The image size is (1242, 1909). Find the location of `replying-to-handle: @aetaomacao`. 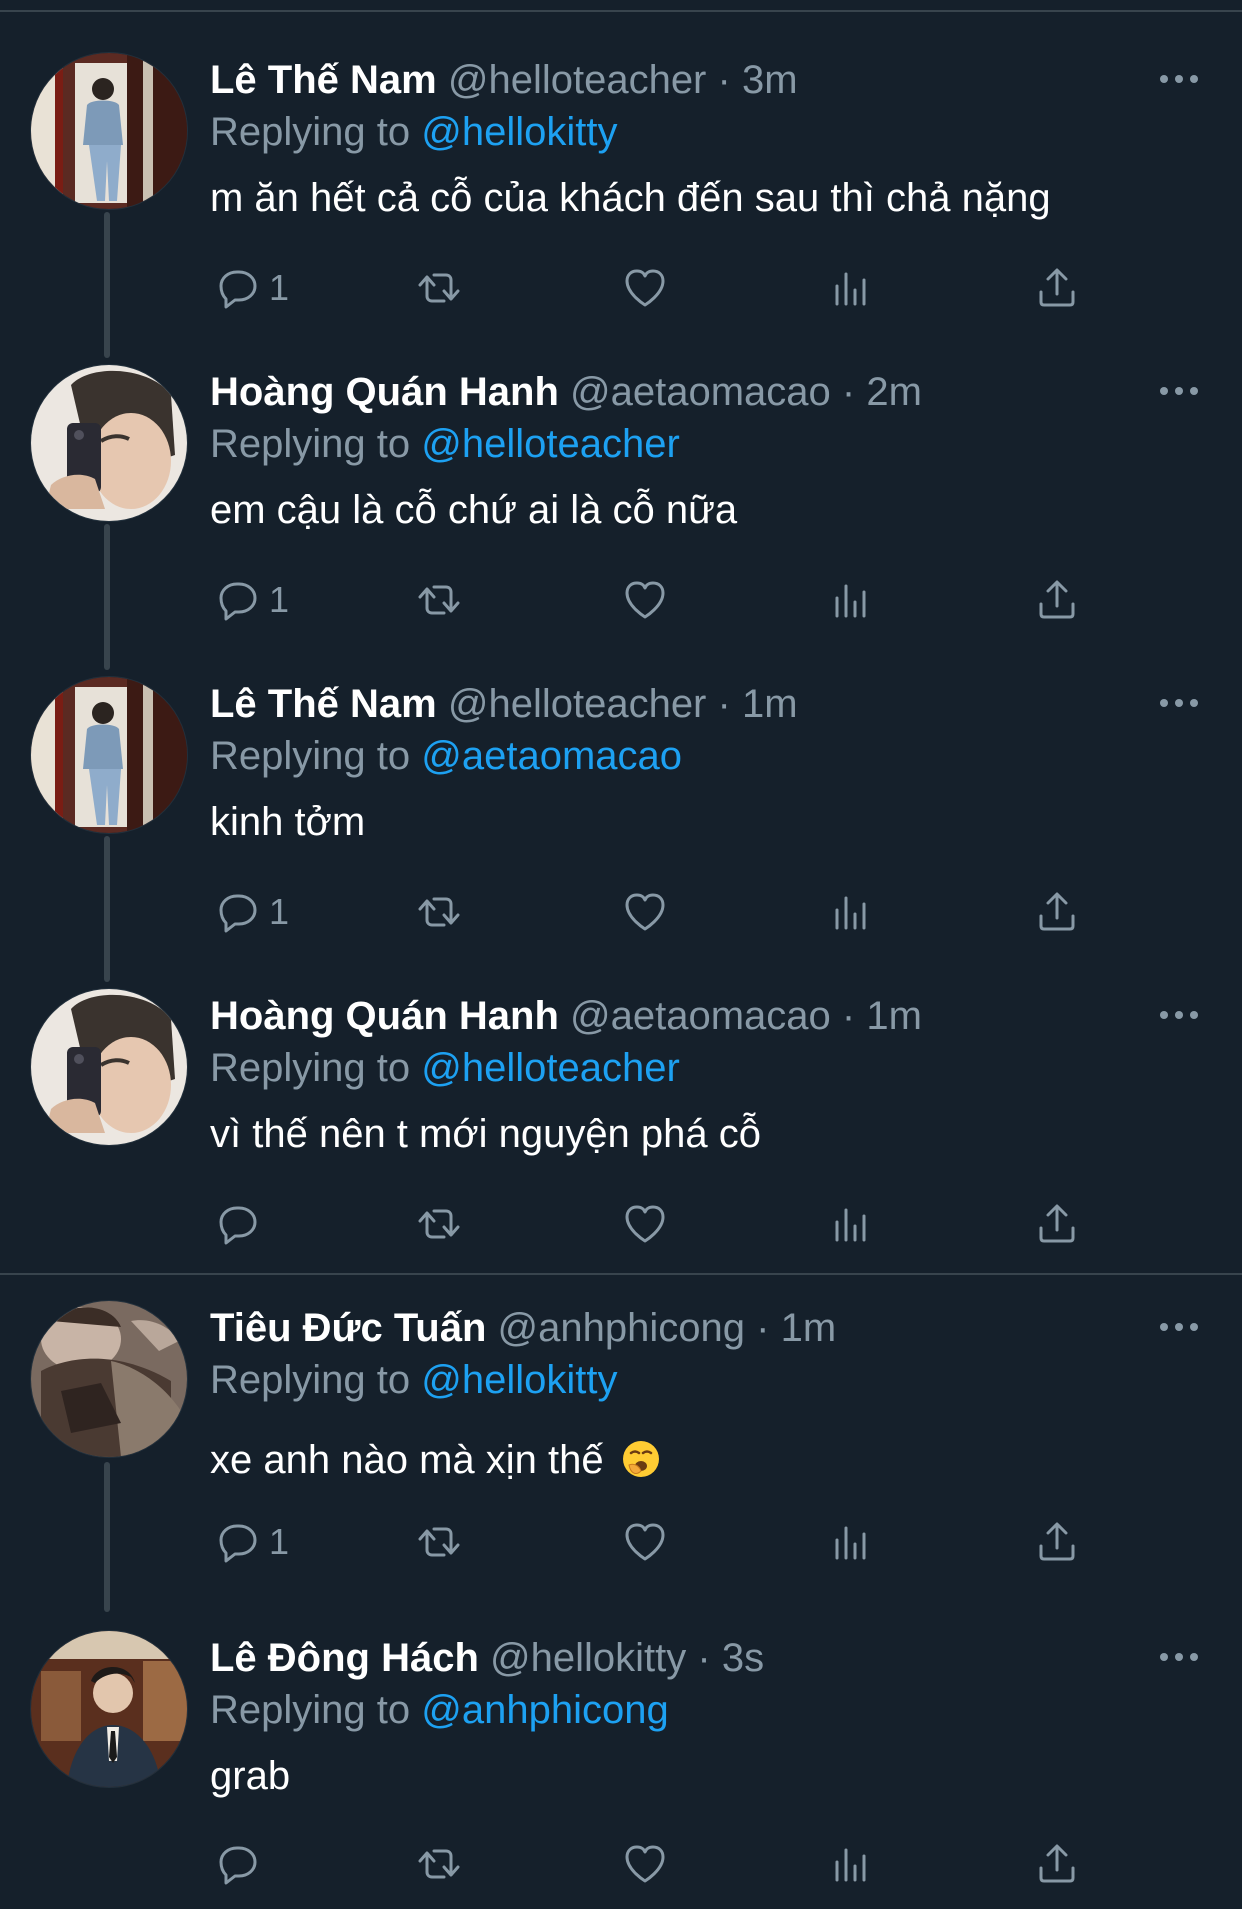

replying-to-handle: @aetaomacao is located at coordinates (551, 756).